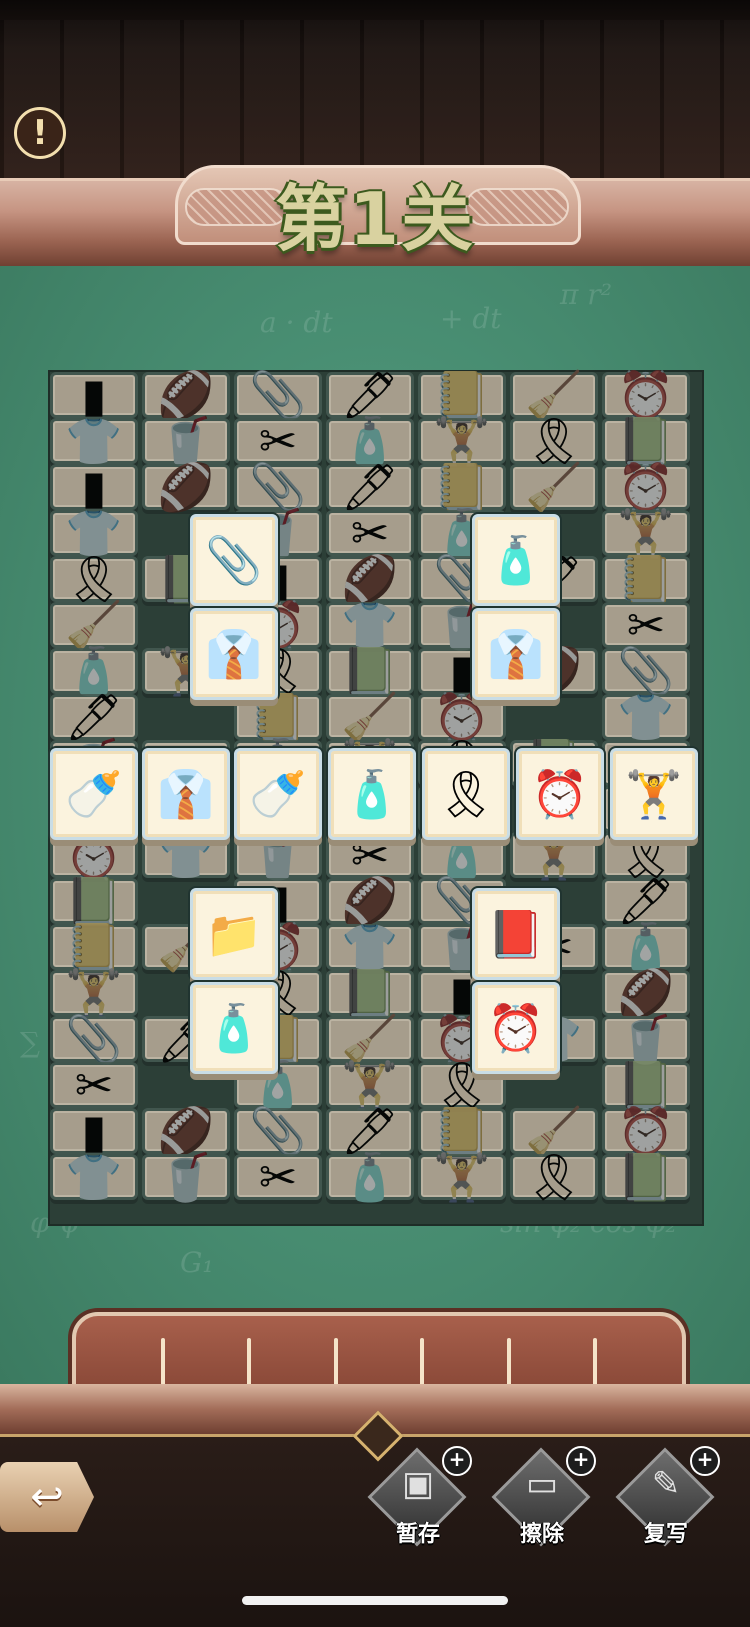 The height and width of the screenshot is (1627, 750). I want to click on dumbbell: 🏋, so click(654, 794).